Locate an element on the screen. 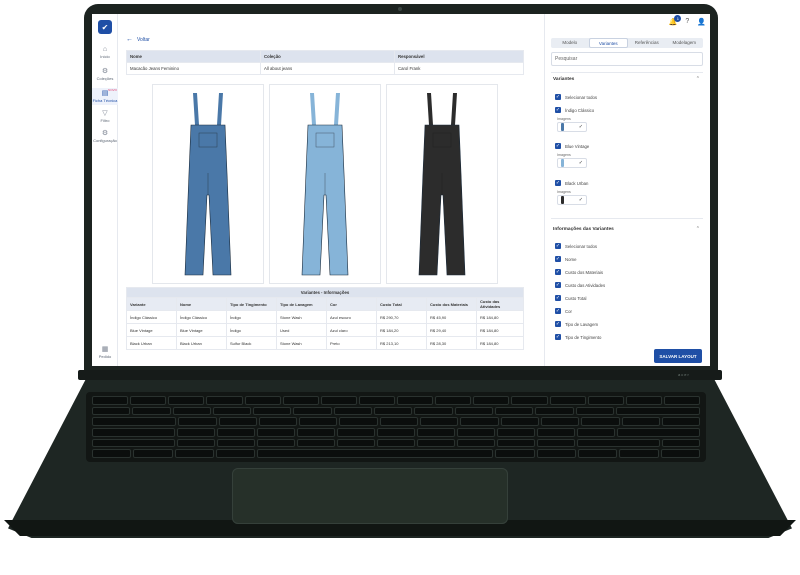  header-cell: Tipo de Lavagem is located at coordinates (301, 304).